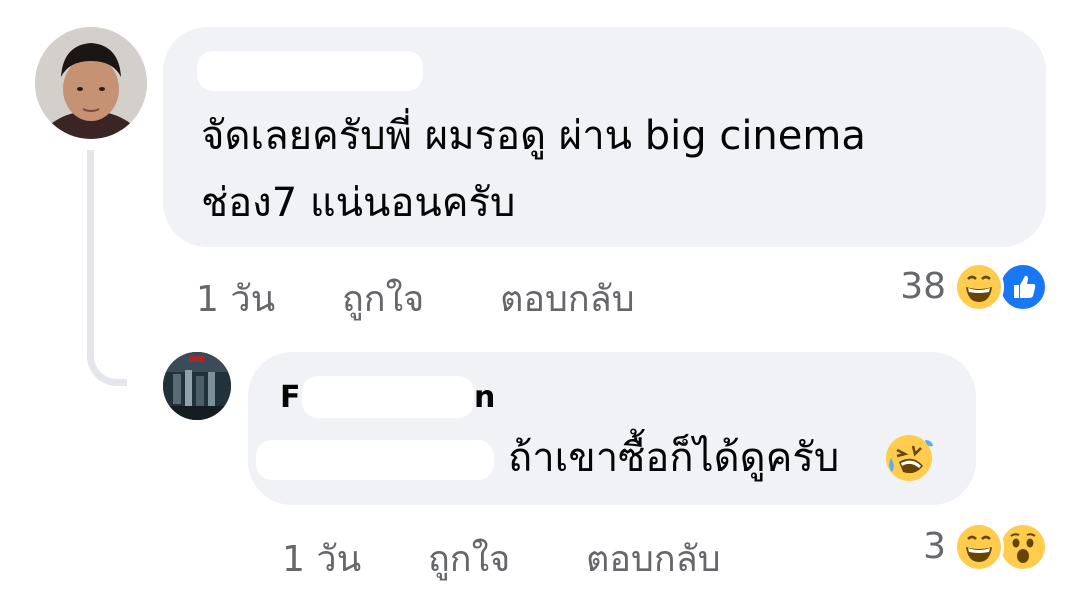  I want to click on reply-reply-button: ตอบกลับ, so click(653, 558).